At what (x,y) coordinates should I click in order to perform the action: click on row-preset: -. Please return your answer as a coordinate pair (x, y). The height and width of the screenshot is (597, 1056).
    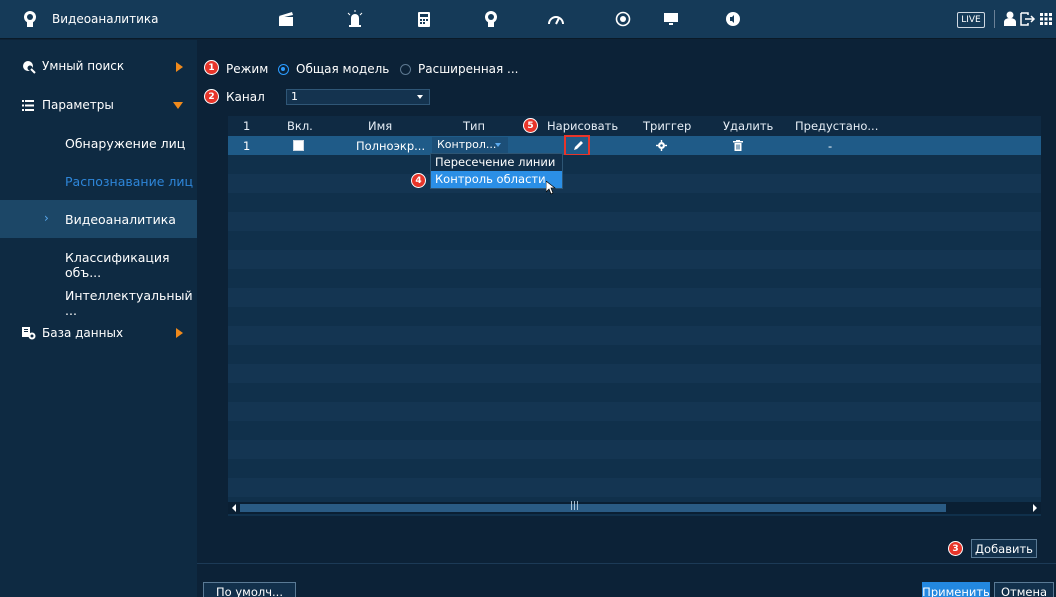
    Looking at the image, I should click on (830, 146).